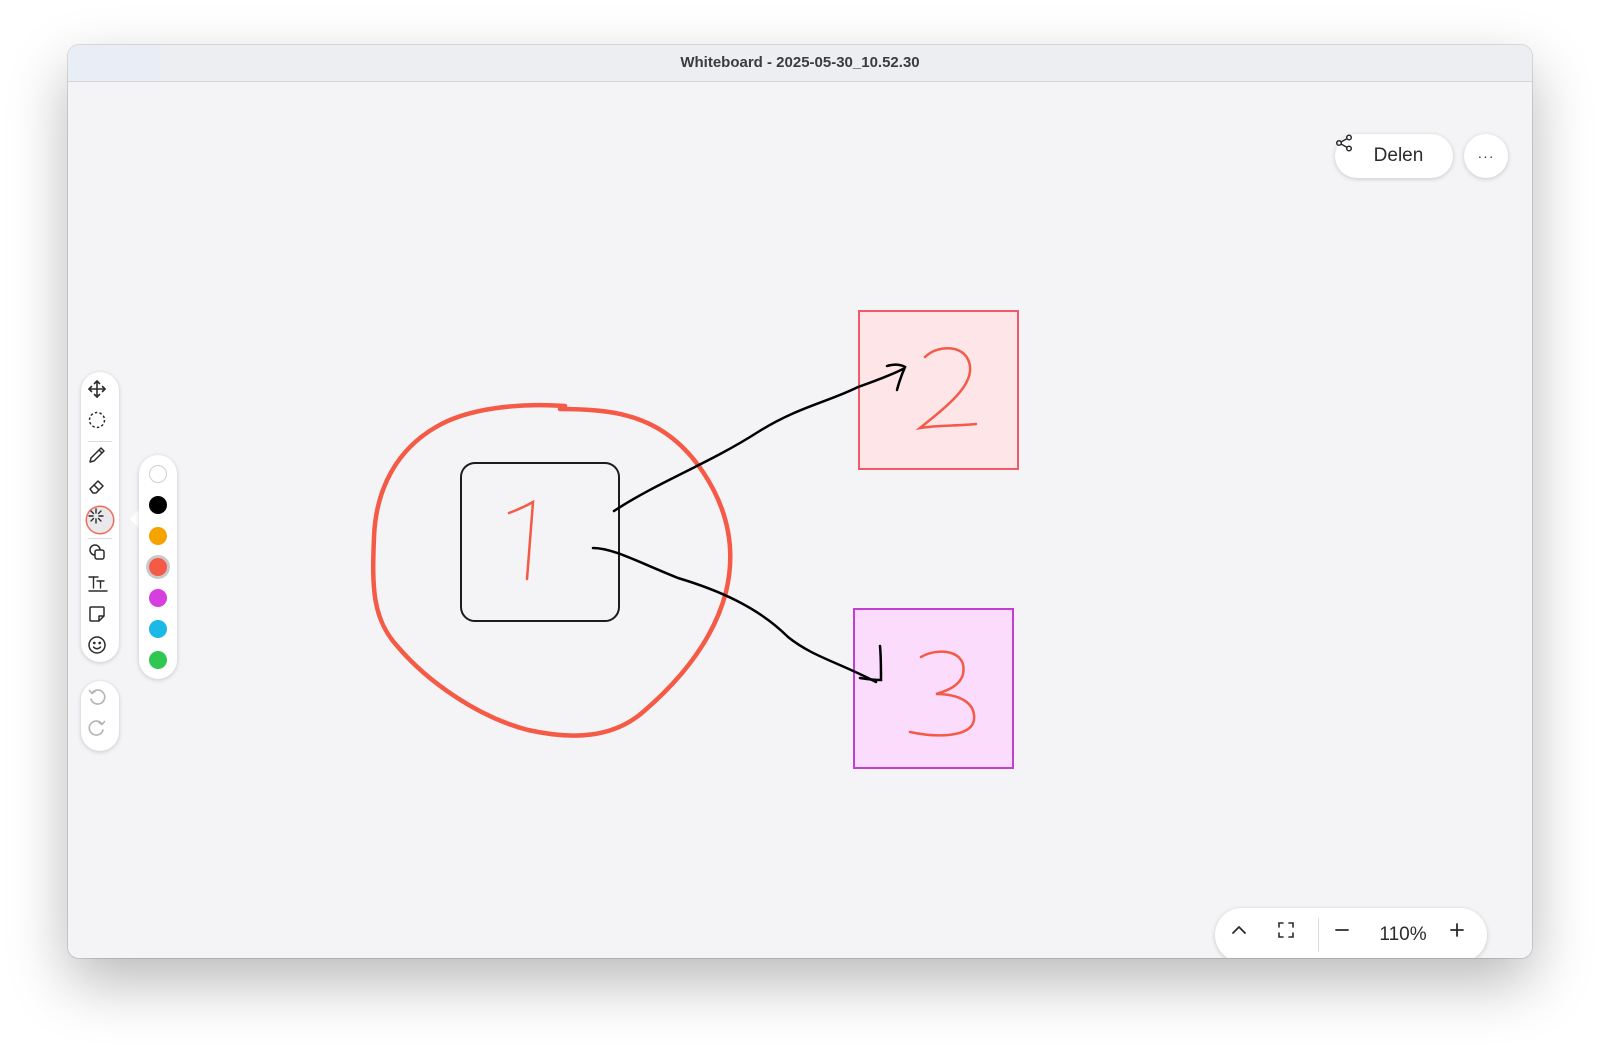 The image size is (1600, 1049). I want to click on zoom-controls: 110%, so click(1351, 933).